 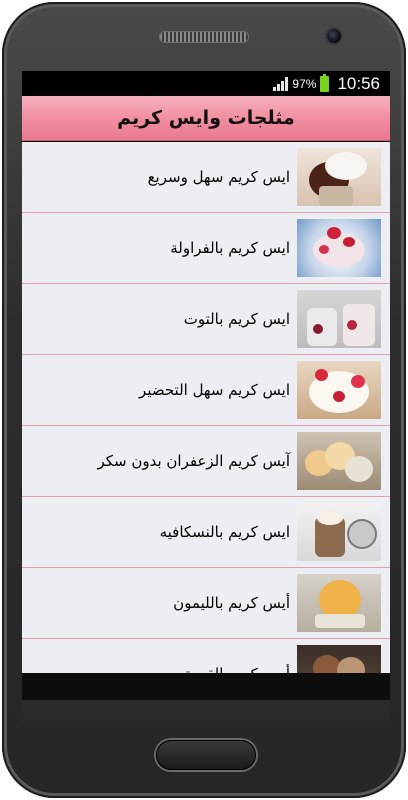 I want to click on speaker-grille, so click(x=204, y=37).